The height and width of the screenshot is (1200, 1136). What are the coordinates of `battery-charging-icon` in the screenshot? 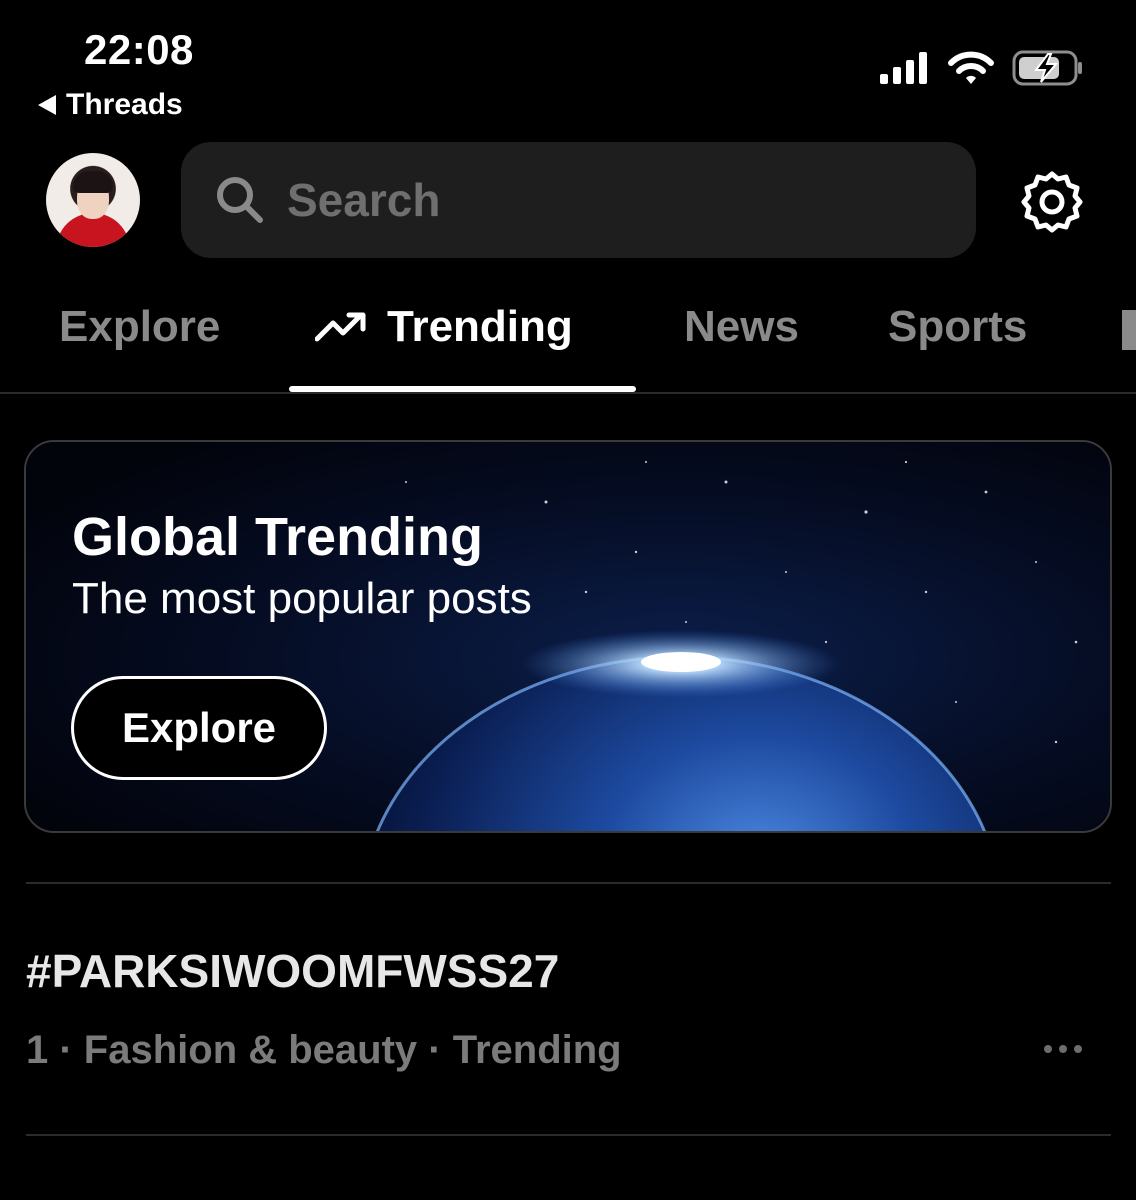 It's located at (1047, 68).